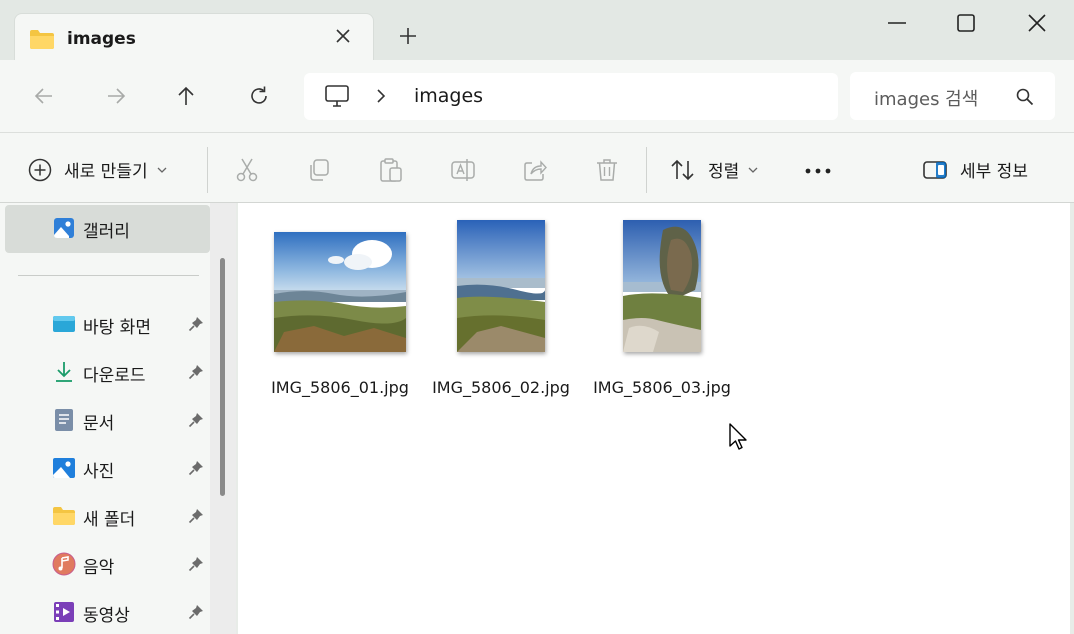 The height and width of the screenshot is (634, 1074). Describe the element at coordinates (64, 420) in the screenshot. I see `document-icon` at that location.